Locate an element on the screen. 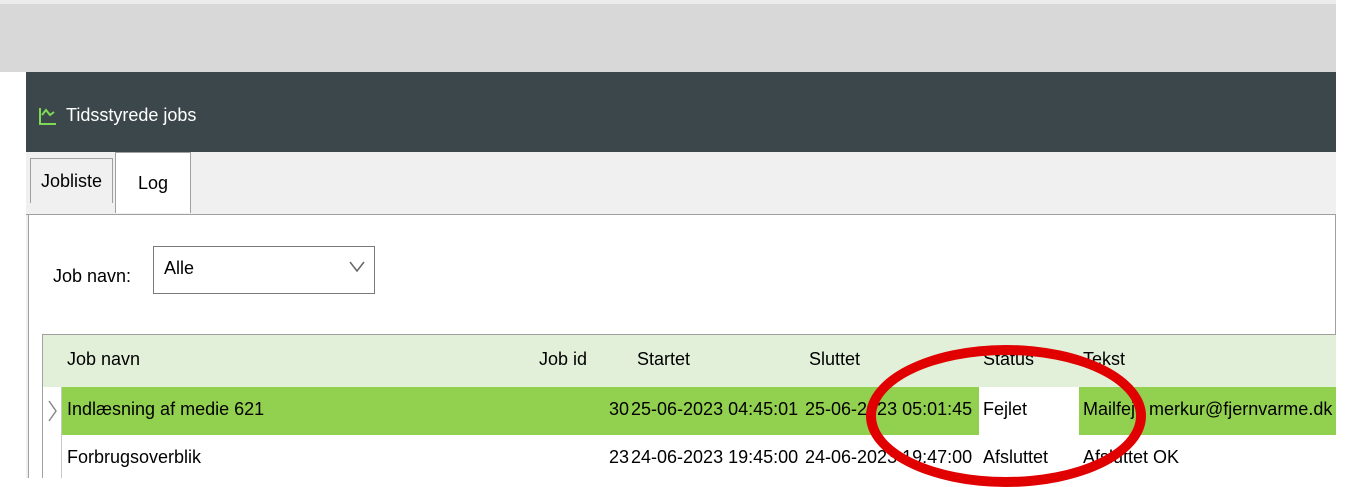 The image size is (1351, 487). cell-startet: 24-06-2023 19:45:00 is located at coordinates (715, 457).